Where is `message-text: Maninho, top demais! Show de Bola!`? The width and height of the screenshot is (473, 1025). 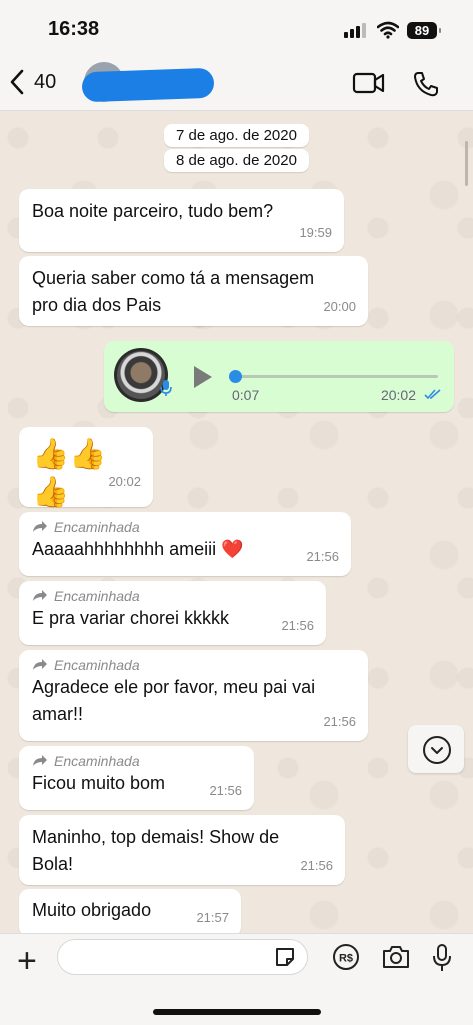
message-text: Maninho, top demais! Show de Bola! is located at coordinates (156, 850).